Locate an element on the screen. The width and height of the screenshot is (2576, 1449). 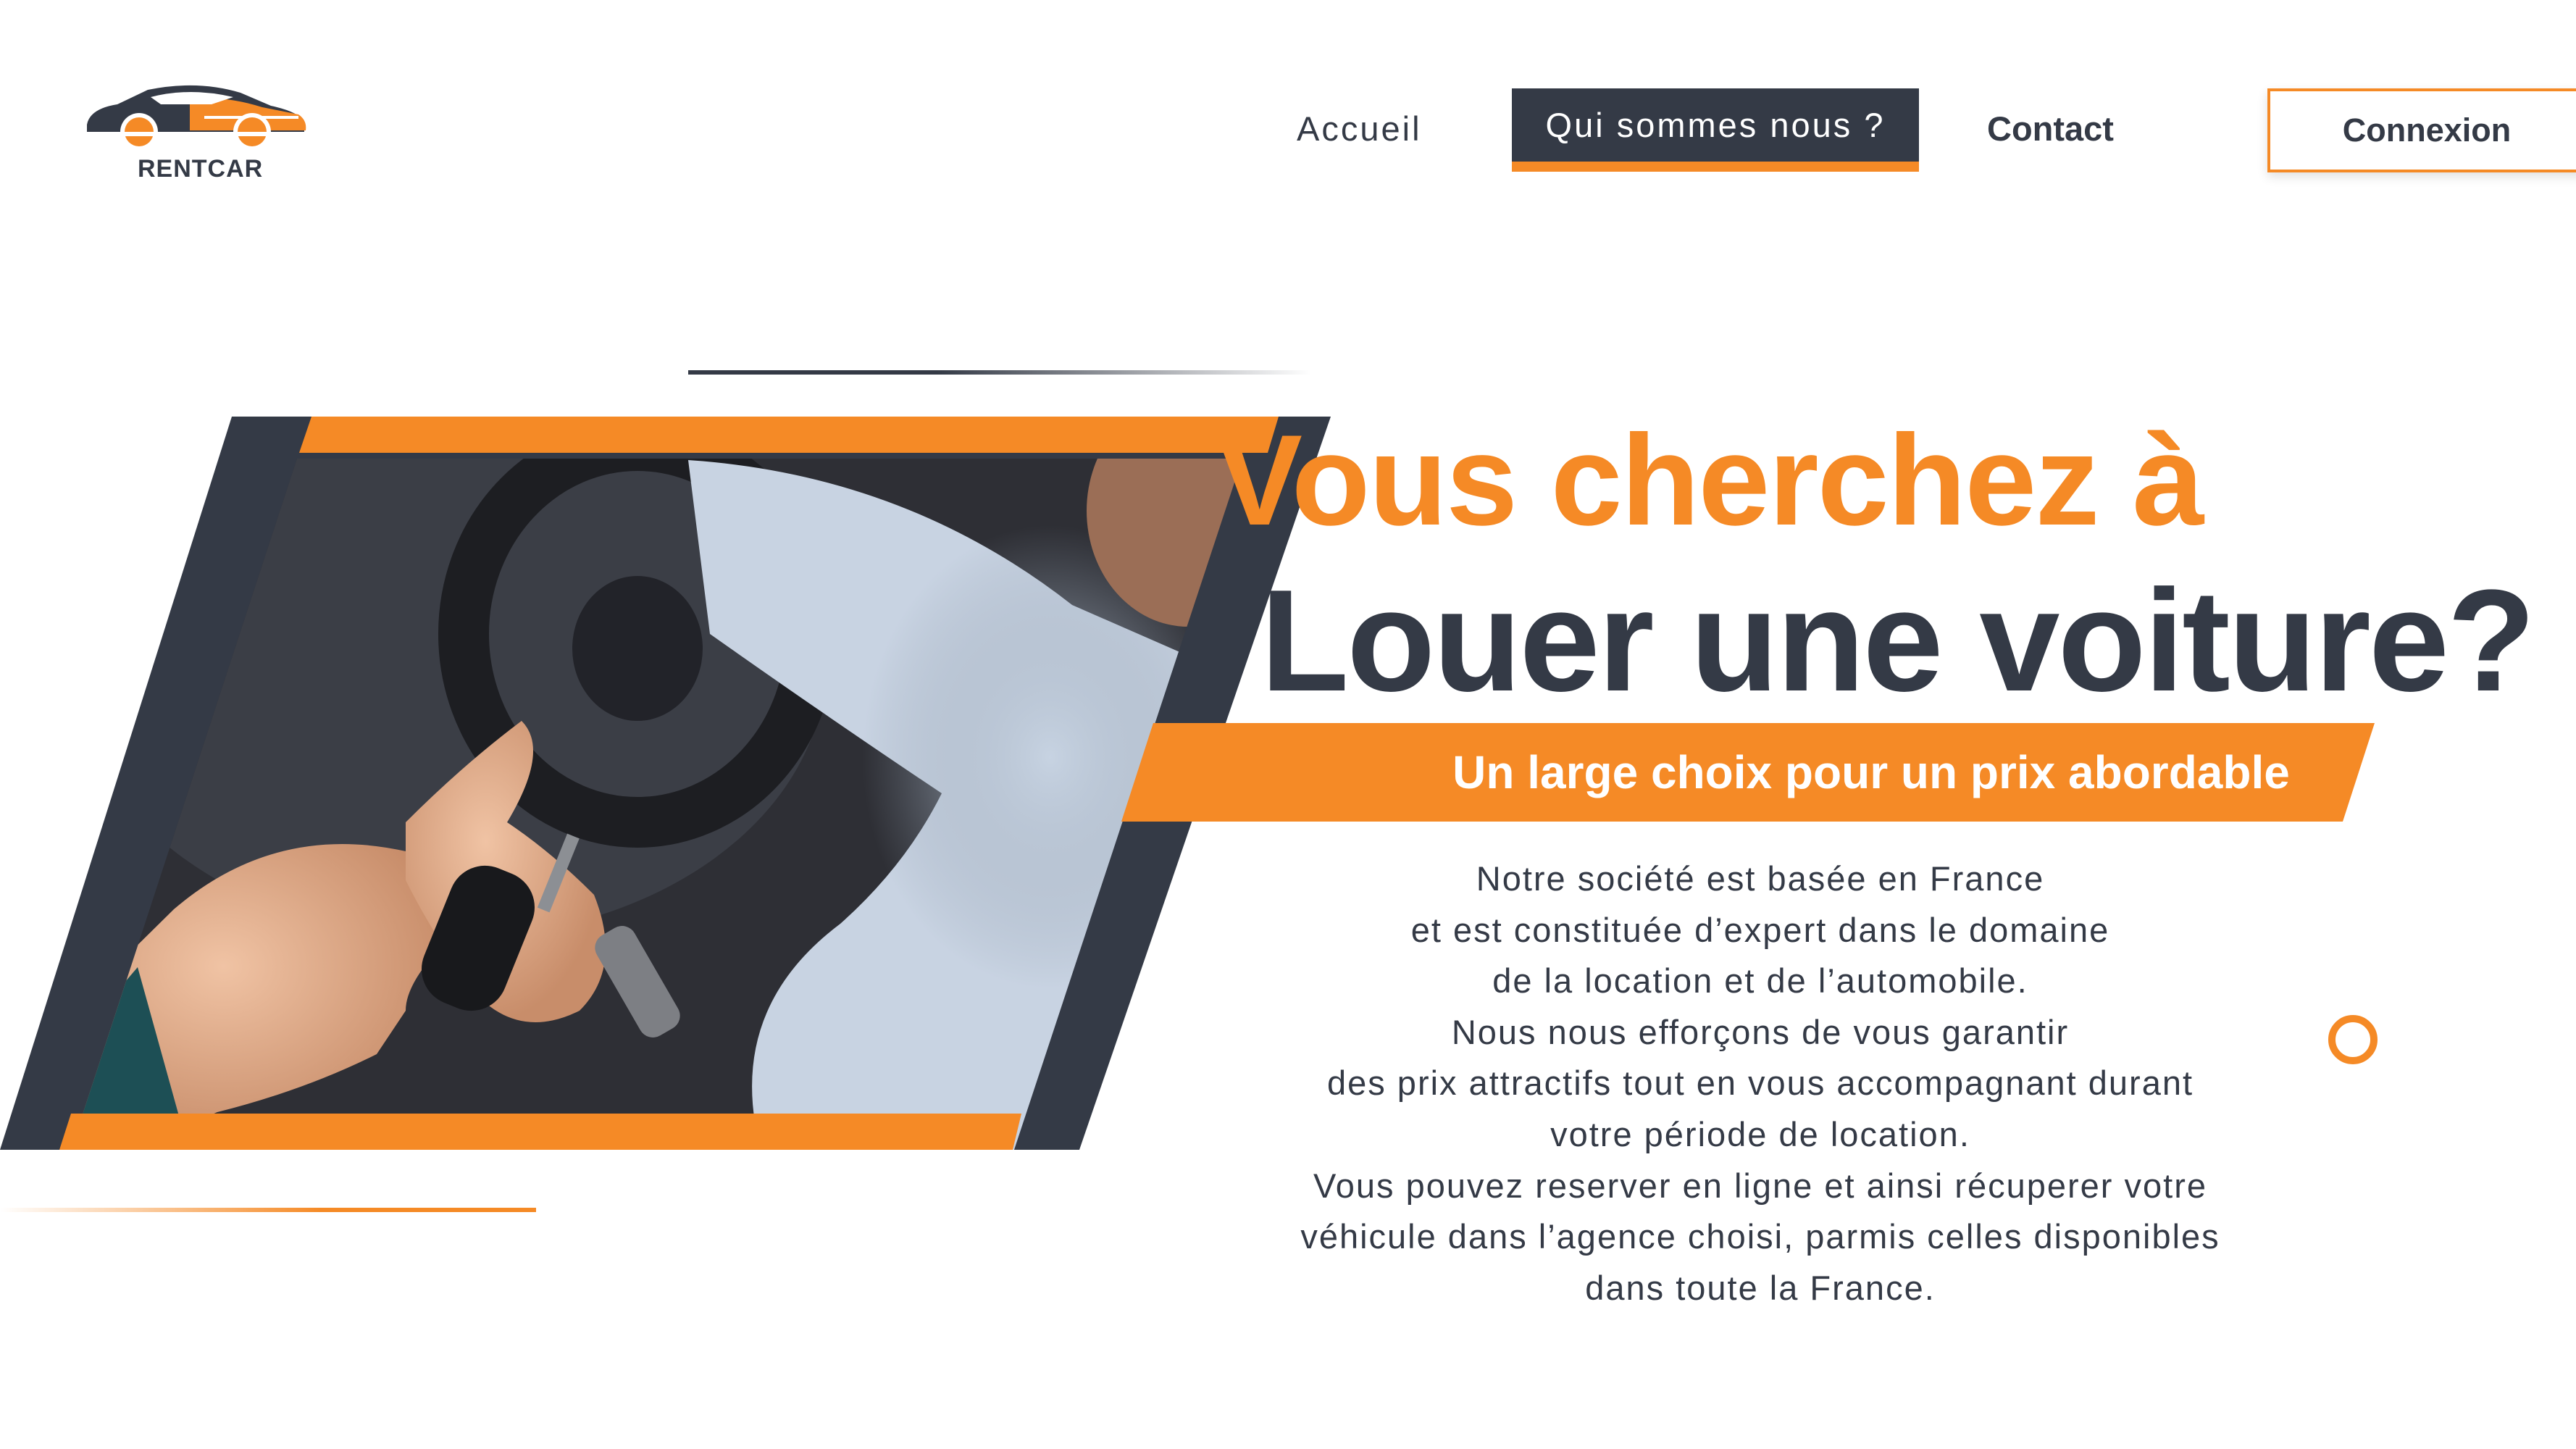
decorative-line-bottom is located at coordinates (268, 1210).